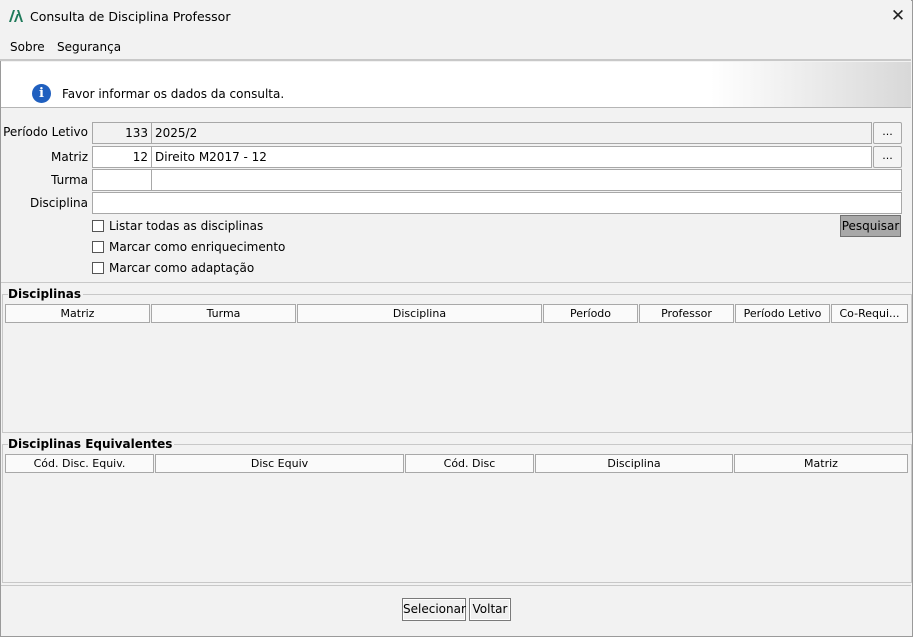 Image resolution: width=916 pixels, height=637 pixels. I want to click on periodo-letivo-label: Período Letivo, so click(45, 132).